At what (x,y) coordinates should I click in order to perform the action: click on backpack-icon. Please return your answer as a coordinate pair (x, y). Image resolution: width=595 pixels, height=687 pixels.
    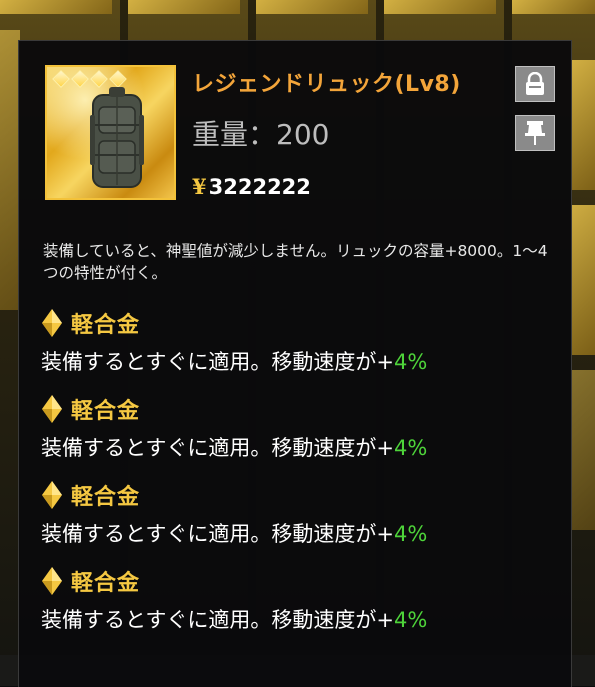
    Looking at the image, I should click on (117, 137).